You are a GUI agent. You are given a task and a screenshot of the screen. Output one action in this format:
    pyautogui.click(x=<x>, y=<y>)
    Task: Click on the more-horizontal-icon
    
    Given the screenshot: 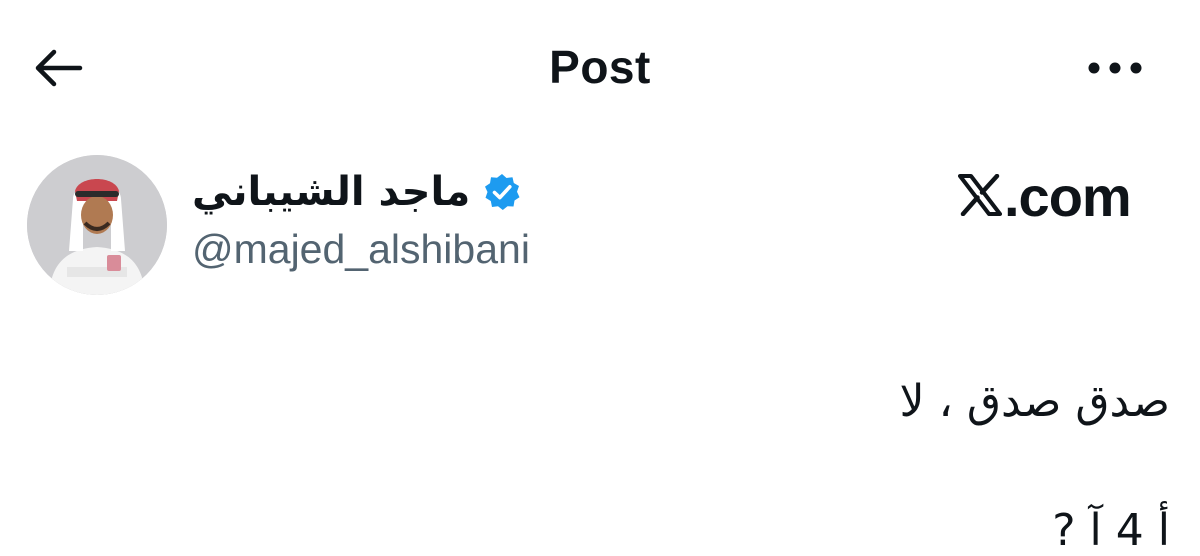 What is the action you would take?
    pyautogui.click(x=1115, y=68)
    